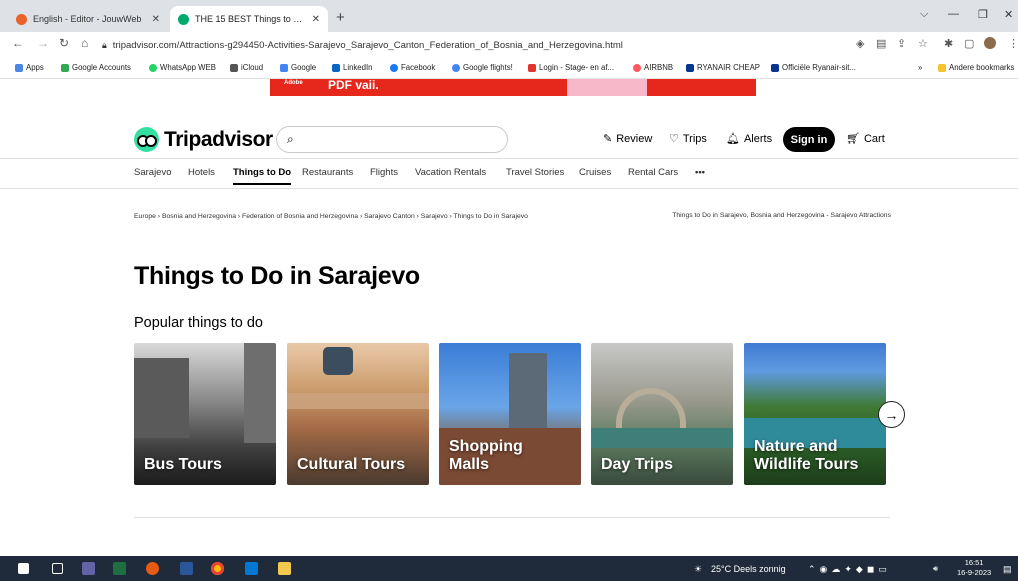  Describe the element at coordinates (217, 568) in the screenshot. I see `chrome-icon` at that location.